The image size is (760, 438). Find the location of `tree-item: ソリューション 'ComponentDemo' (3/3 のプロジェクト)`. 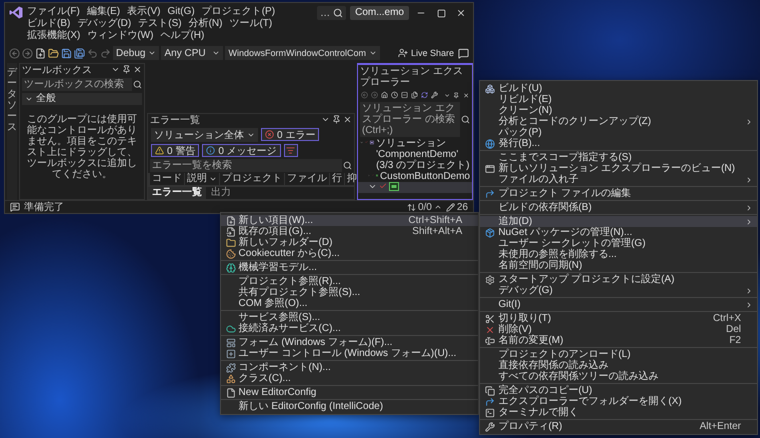

tree-item: ソリューション 'ComponentDemo' (3/3 のプロジェクト) is located at coordinates (415, 154).